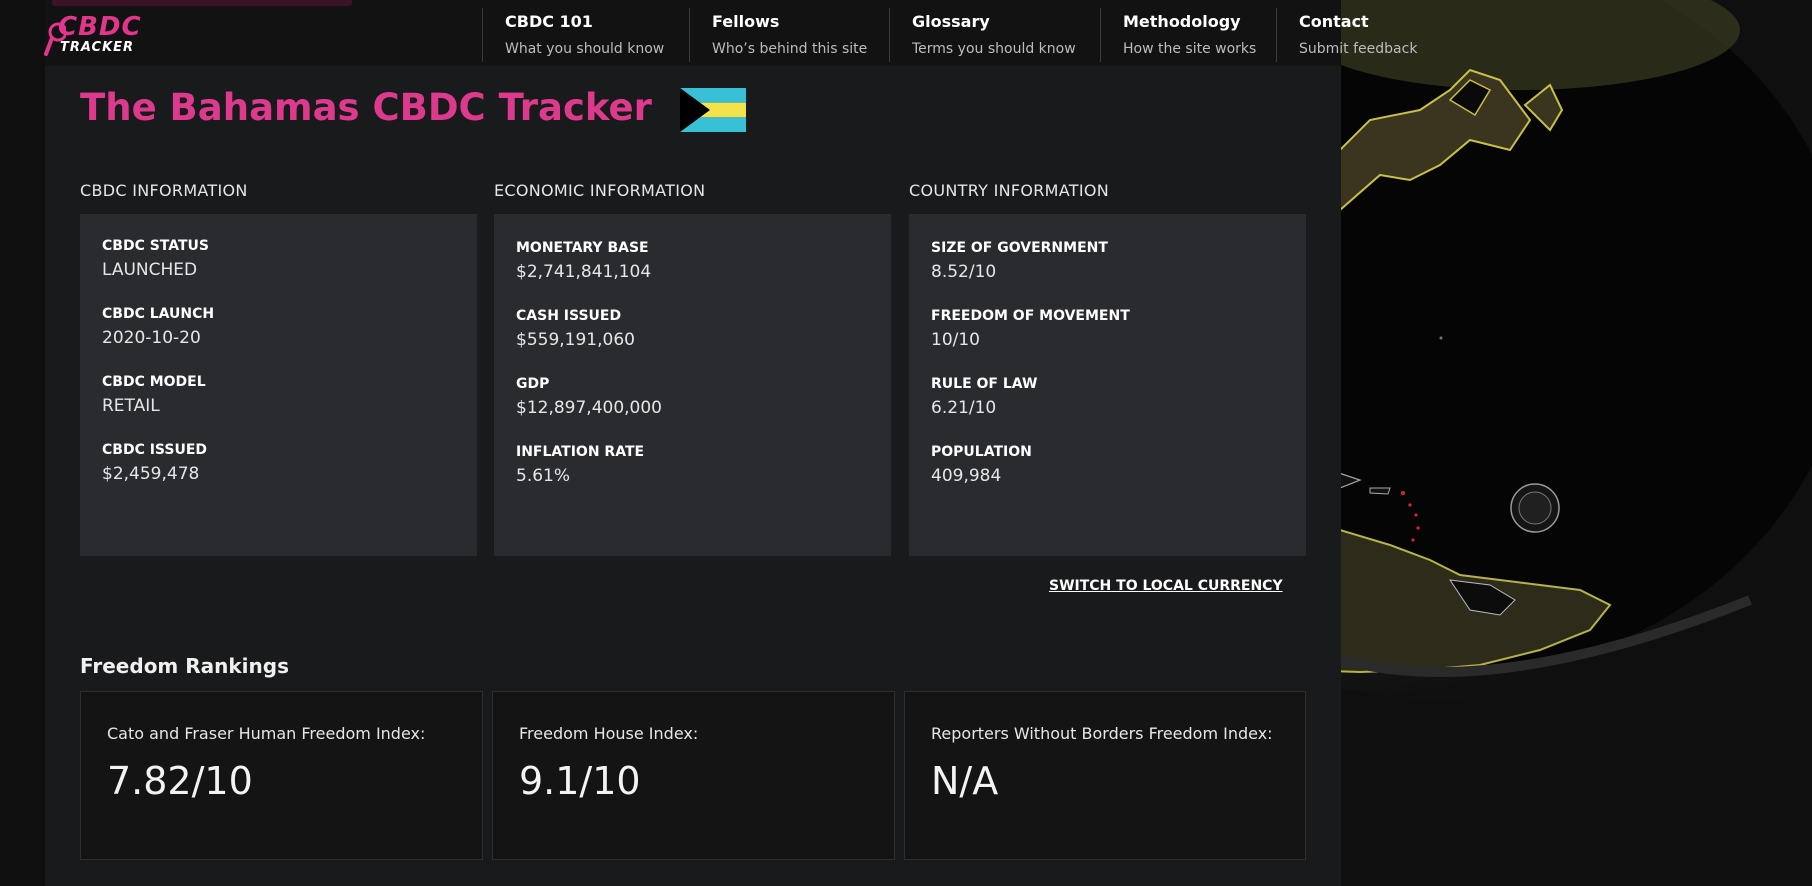 The width and height of the screenshot is (1812, 886). What do you see at coordinates (1188, 35) in the screenshot?
I see `nav-item-methodology: Methodology How the site works` at bounding box center [1188, 35].